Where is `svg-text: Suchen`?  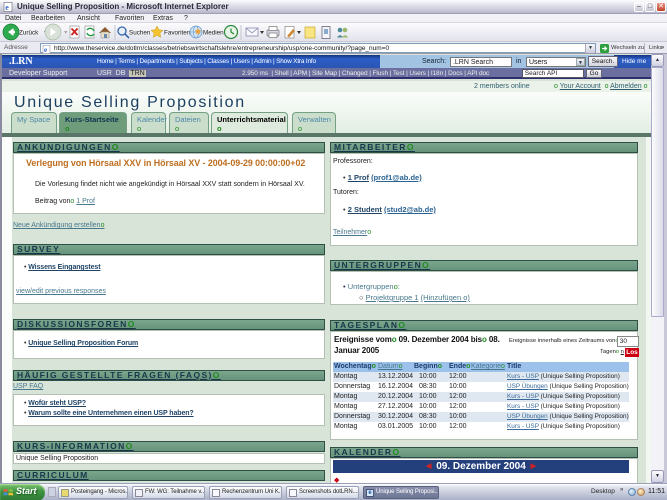 svg-text: Suchen is located at coordinates (140, 33).